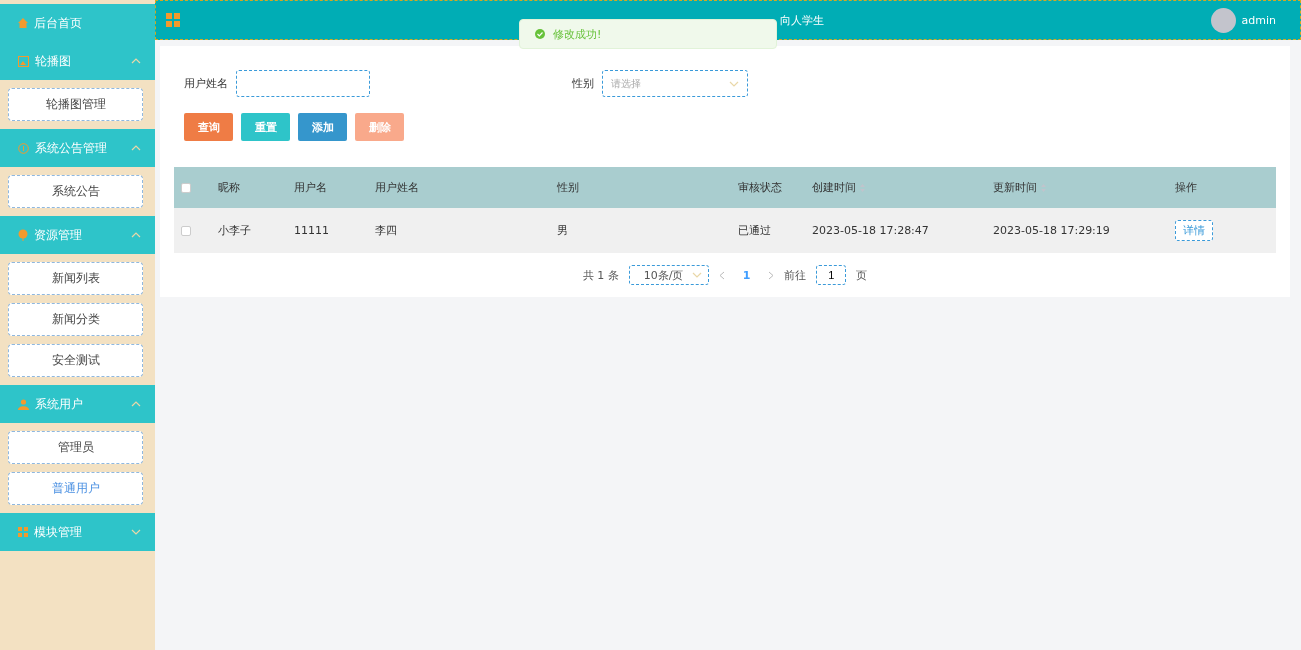 The height and width of the screenshot is (650, 1301). I want to click on column-header: 性别, so click(568, 187).